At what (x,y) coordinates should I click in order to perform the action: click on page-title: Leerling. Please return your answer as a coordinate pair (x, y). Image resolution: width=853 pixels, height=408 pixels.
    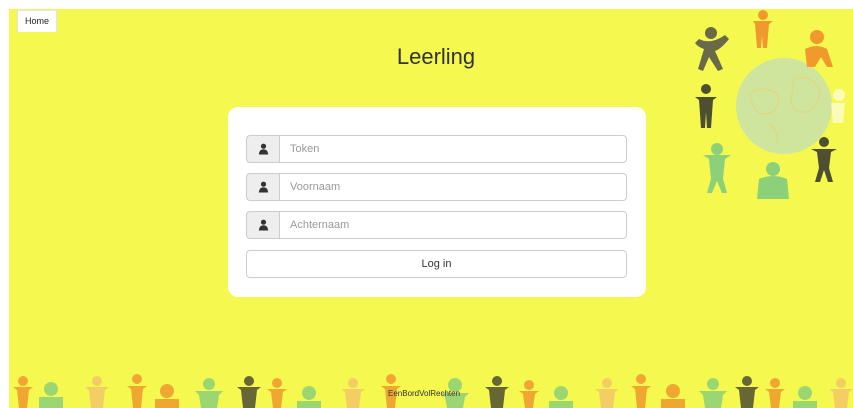
    Looking at the image, I should click on (436, 56).